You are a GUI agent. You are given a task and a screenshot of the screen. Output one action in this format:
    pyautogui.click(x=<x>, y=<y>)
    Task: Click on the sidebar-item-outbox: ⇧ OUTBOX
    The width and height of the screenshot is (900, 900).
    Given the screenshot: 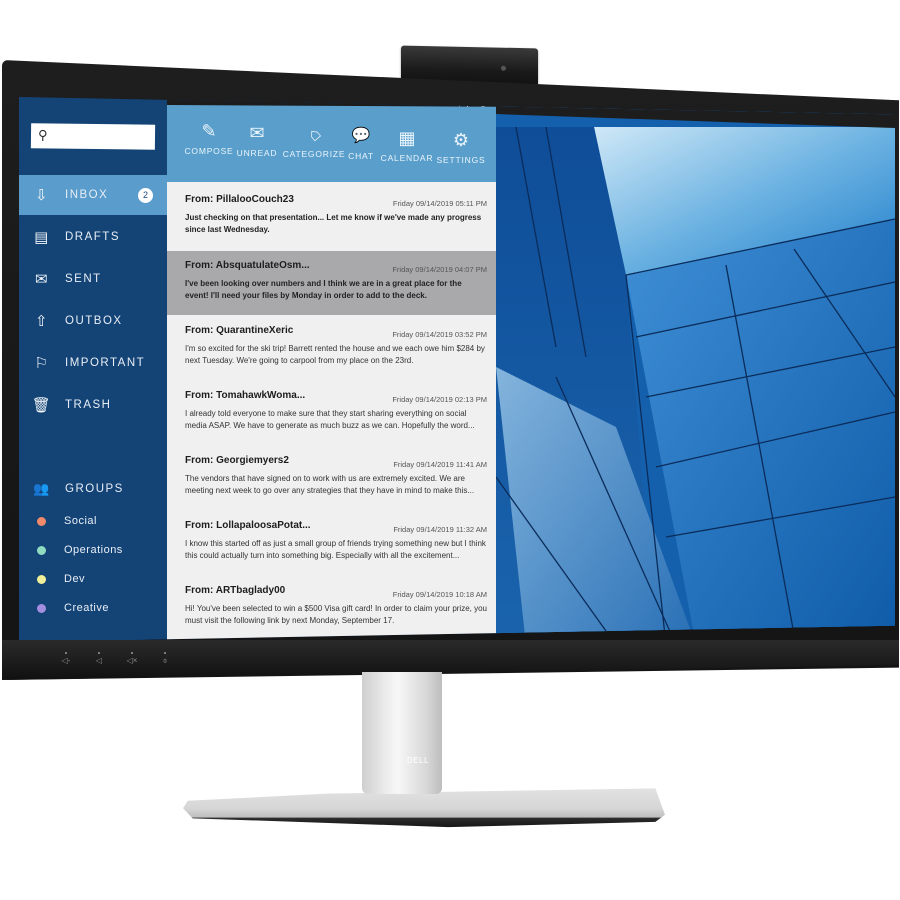 What is the action you would take?
    pyautogui.click(x=93, y=321)
    